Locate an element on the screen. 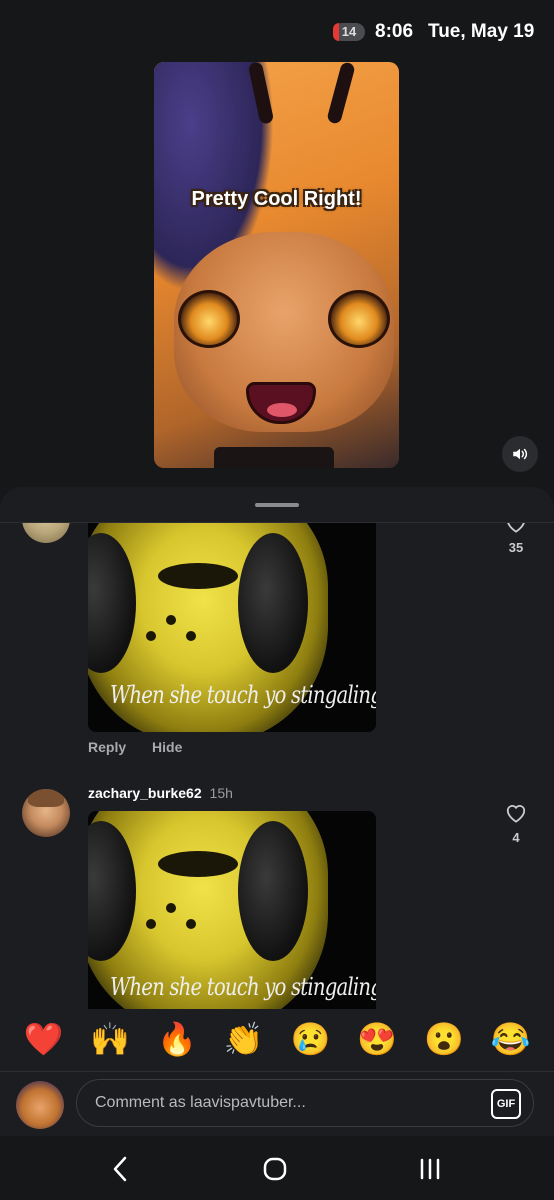  gif-button: GIF is located at coordinates (506, 1104).